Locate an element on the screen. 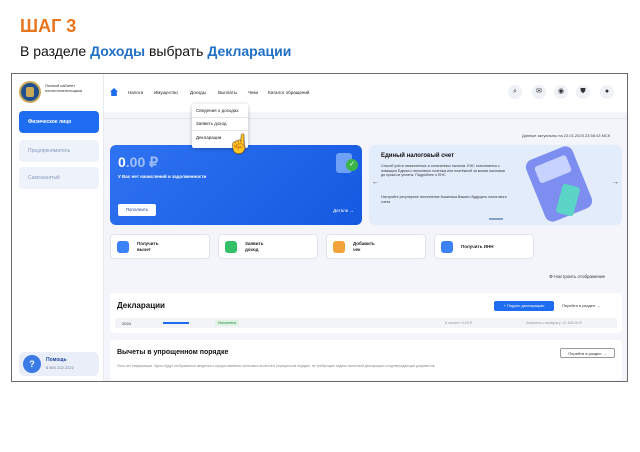 This screenshot has width=640, height=452. sidebar-item-entrepreneur: Предприниматель is located at coordinates (59, 151).